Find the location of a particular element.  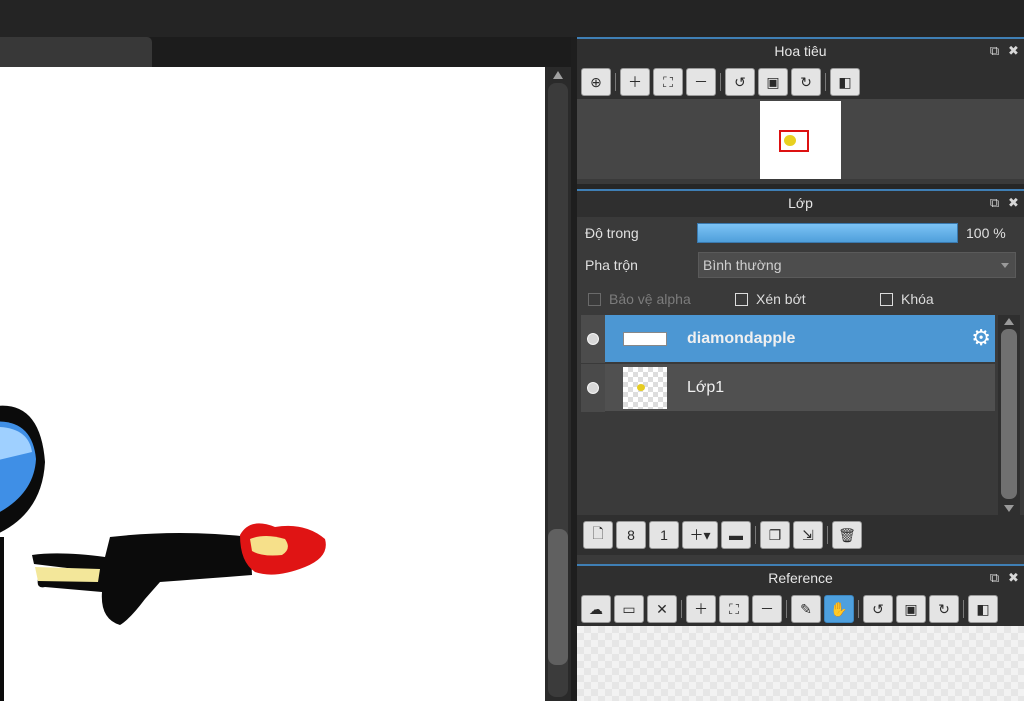

chevron-down-icon is located at coordinates (1005, 265).